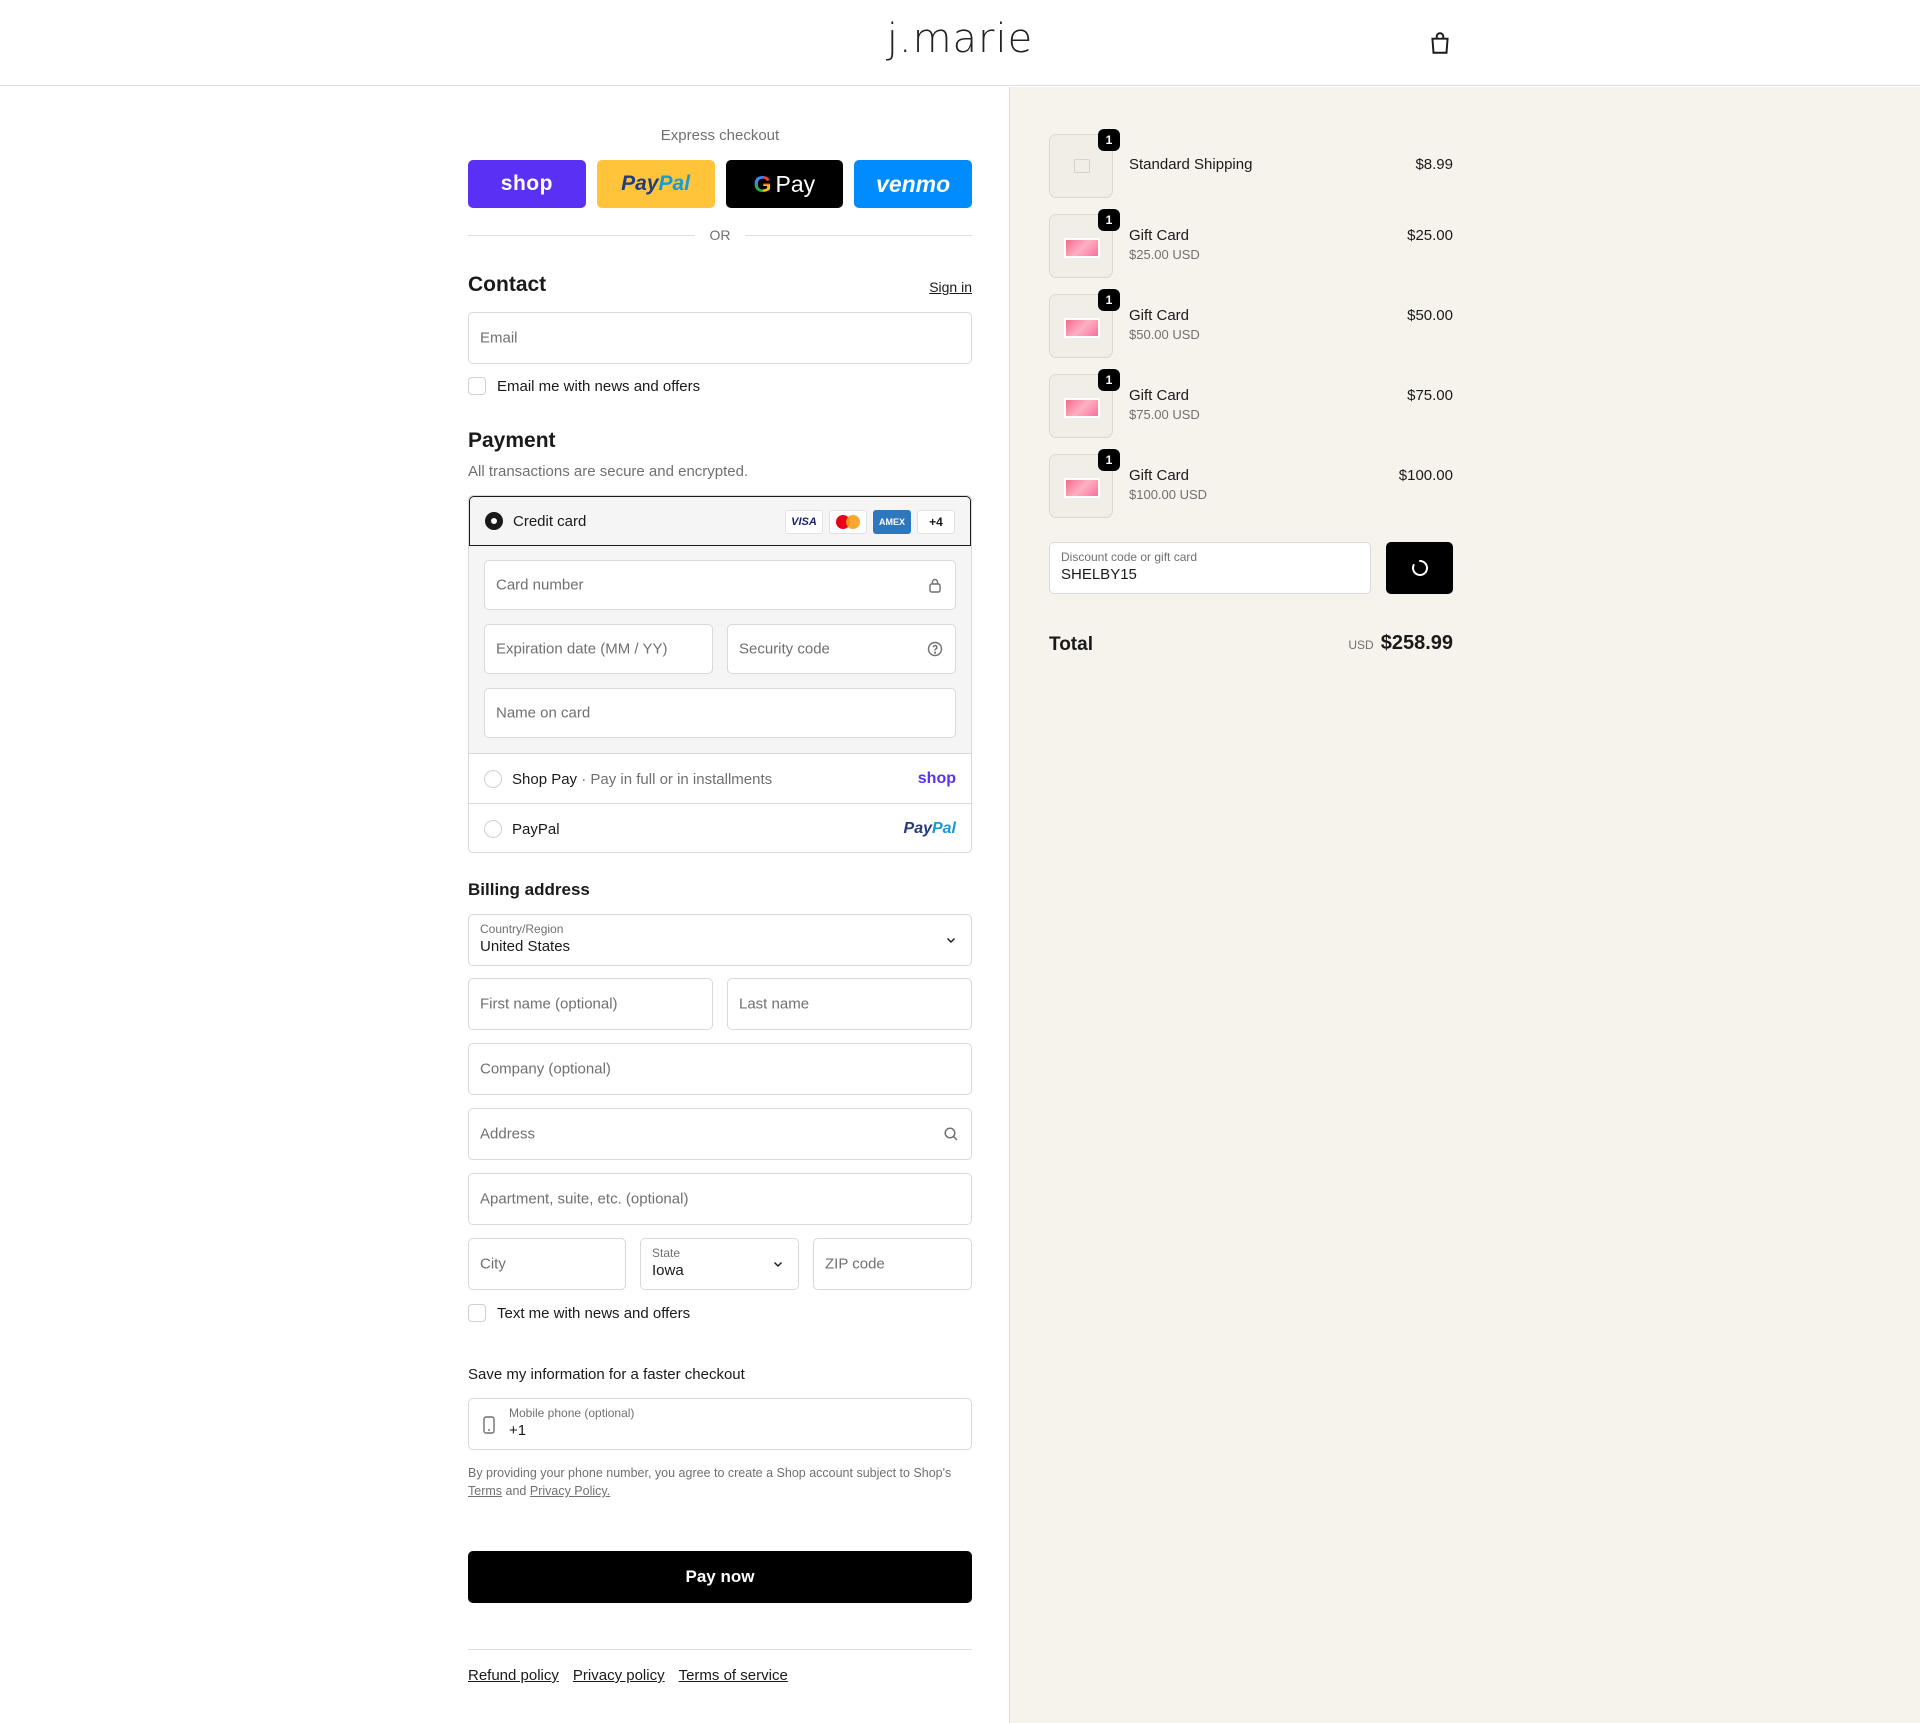 This screenshot has width=1920, height=1723. I want to click on terms-link: Terms, so click(485, 1491).